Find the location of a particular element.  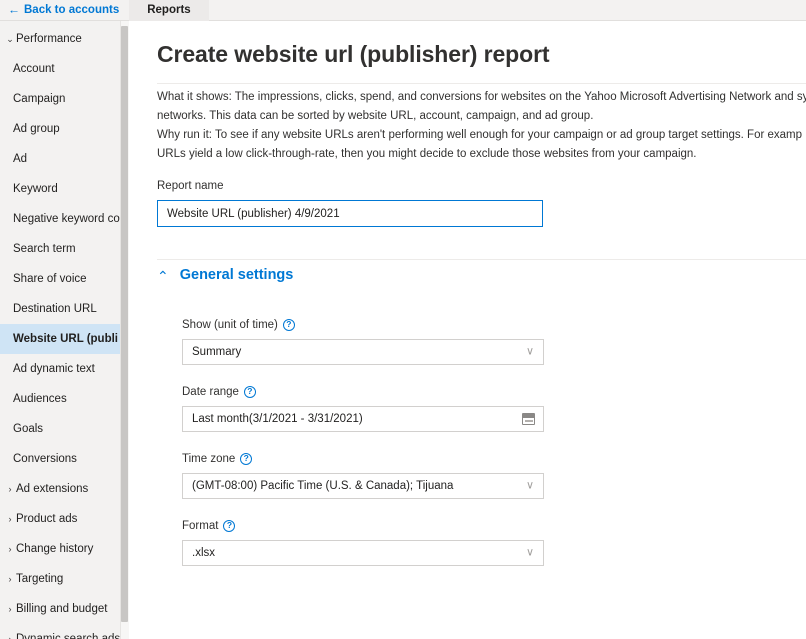

show-unit-of-time-field-group: Show (unit of time)? Summary ∨ is located at coordinates (363, 342).